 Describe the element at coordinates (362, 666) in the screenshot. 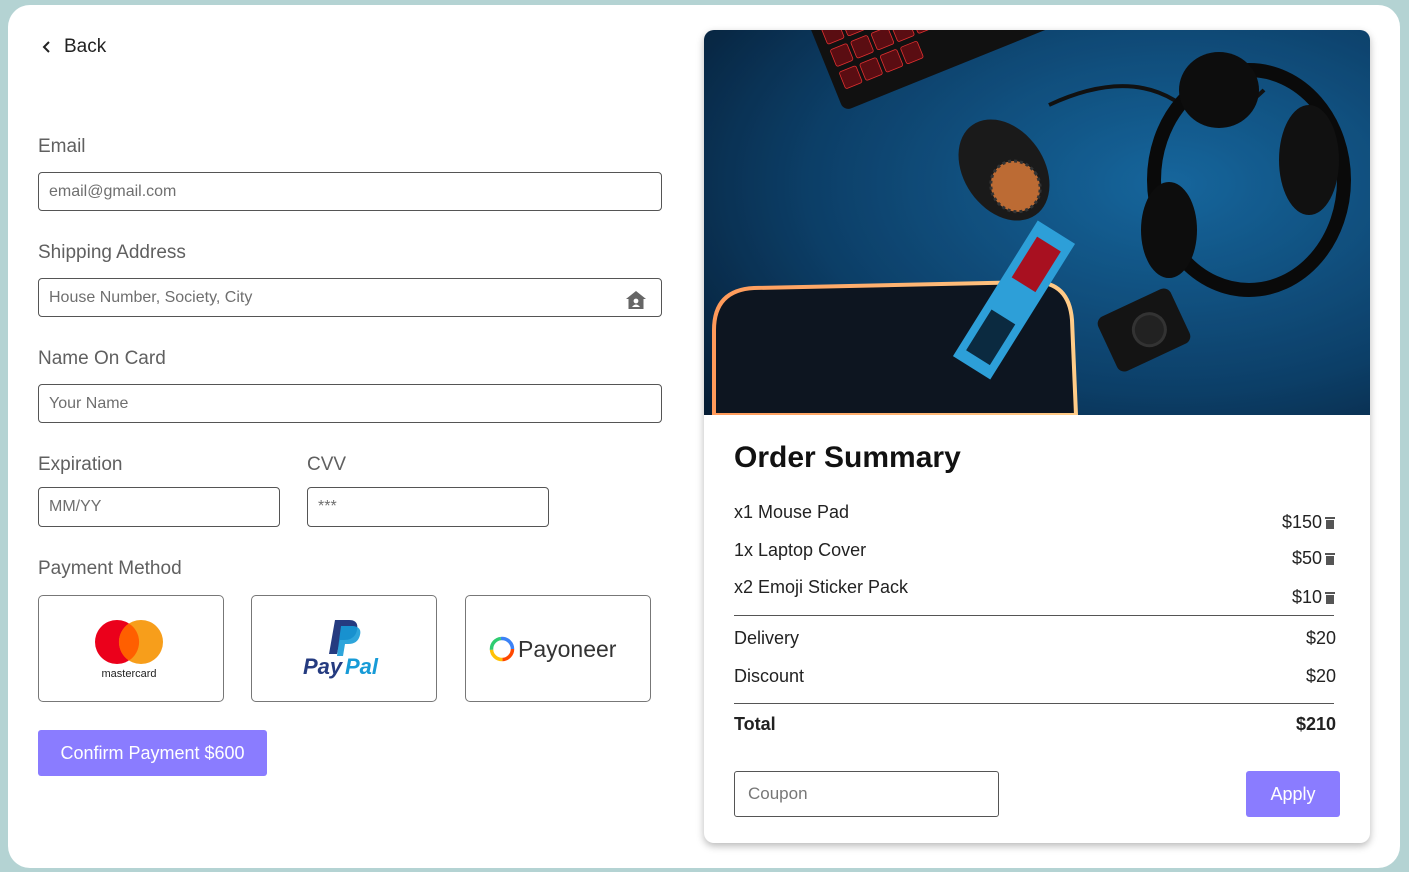

I see `svg-text: Pal` at that location.